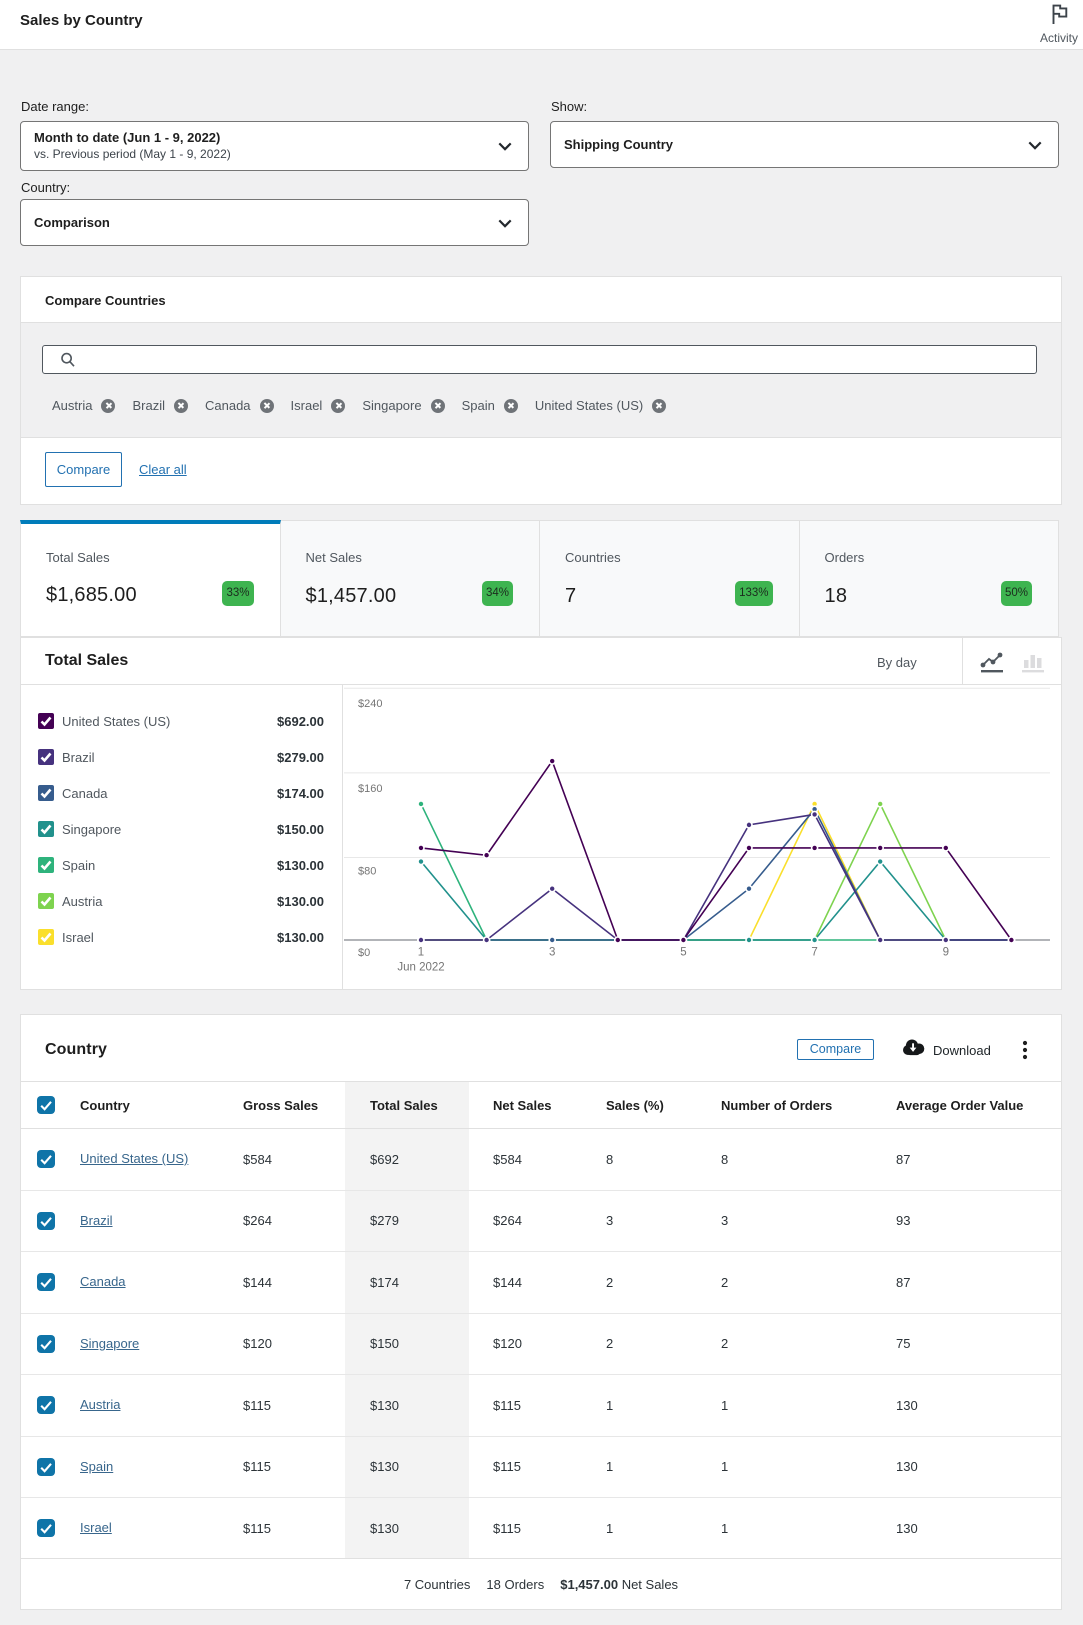 This screenshot has width=1083, height=1625. I want to click on svg-text: $160, so click(370, 789).